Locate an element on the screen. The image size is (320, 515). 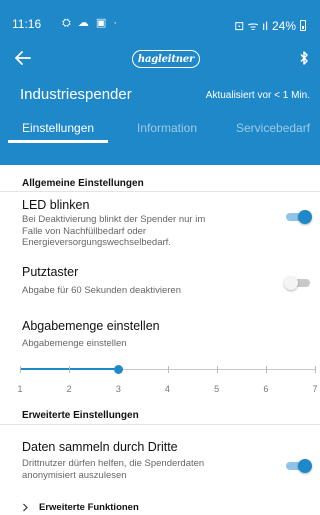
slider-tick-label: 5 is located at coordinates (217, 389).